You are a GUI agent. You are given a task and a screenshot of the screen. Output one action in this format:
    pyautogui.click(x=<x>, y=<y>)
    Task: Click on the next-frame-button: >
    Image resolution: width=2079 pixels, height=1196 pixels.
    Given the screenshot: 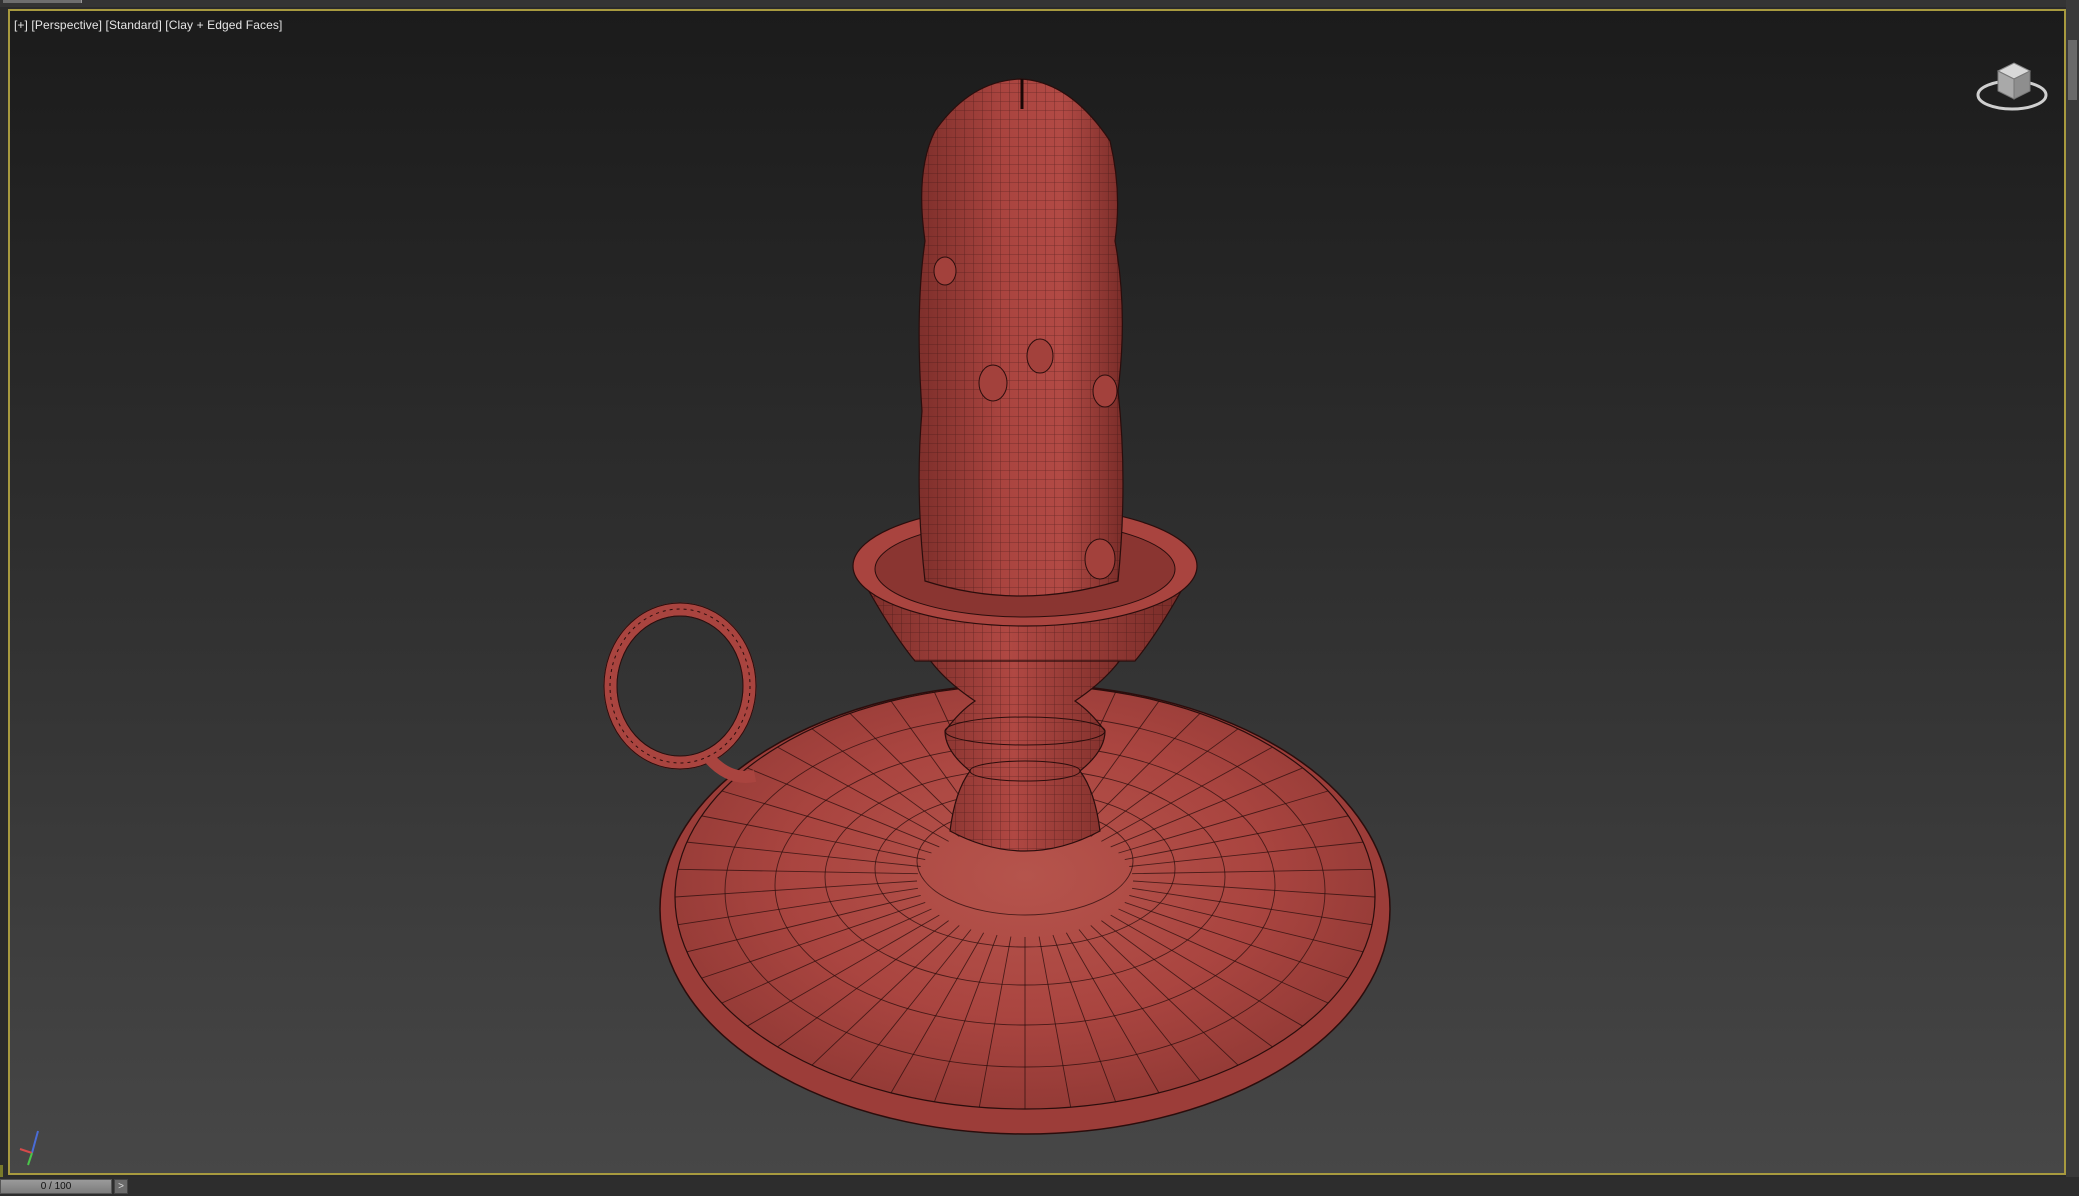 What is the action you would take?
    pyautogui.click(x=121, y=1186)
    